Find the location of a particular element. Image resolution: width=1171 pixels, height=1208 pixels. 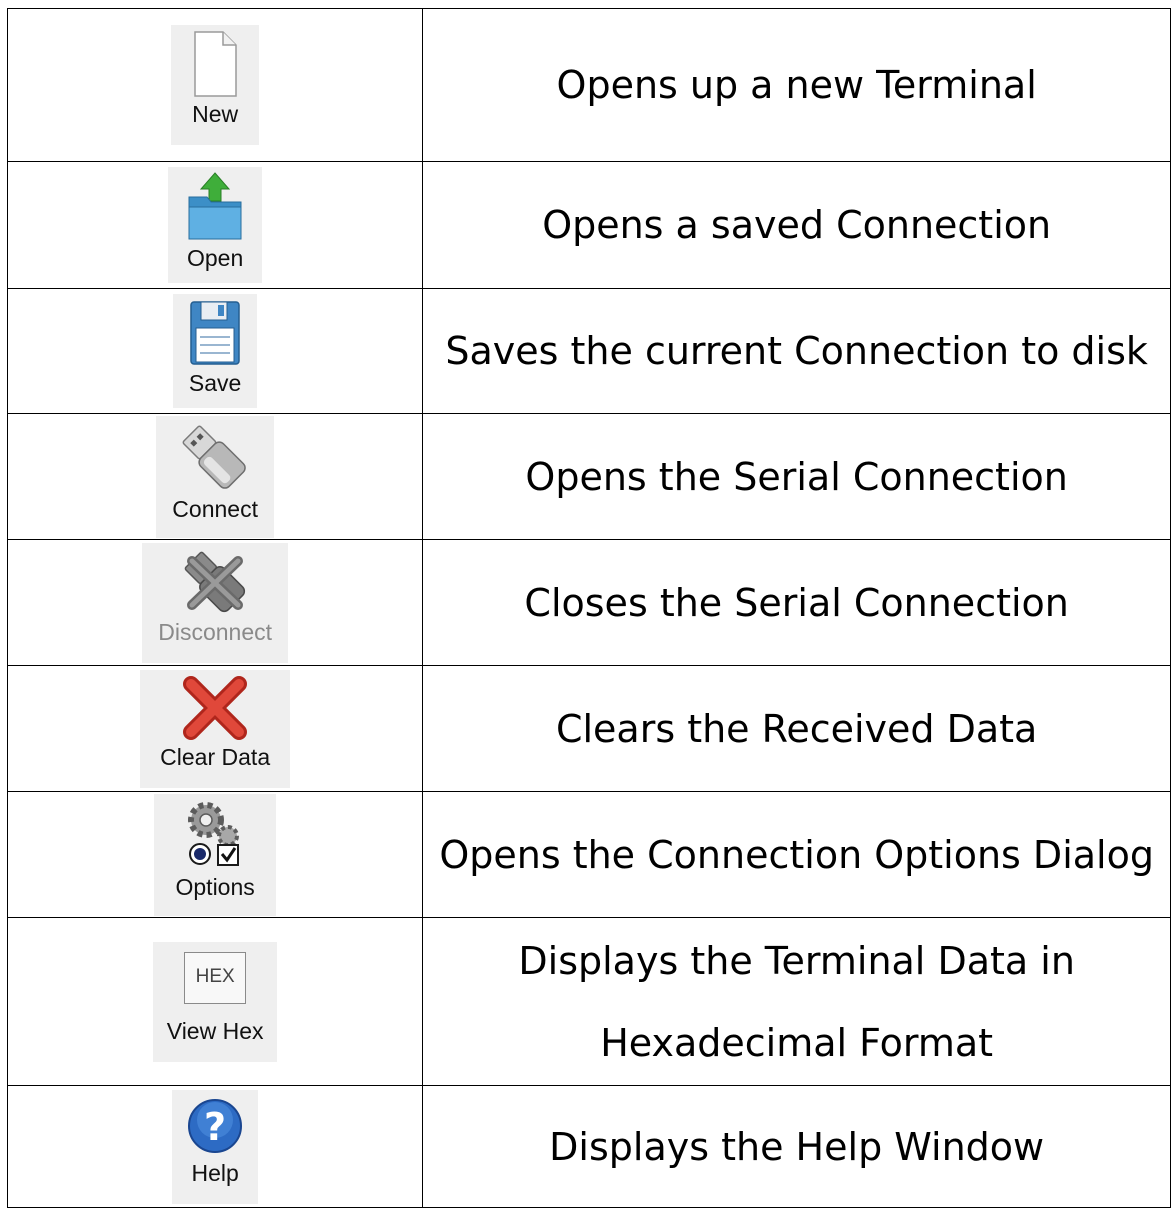

view-hex-button: HEX View Hex is located at coordinates (215, 1001).